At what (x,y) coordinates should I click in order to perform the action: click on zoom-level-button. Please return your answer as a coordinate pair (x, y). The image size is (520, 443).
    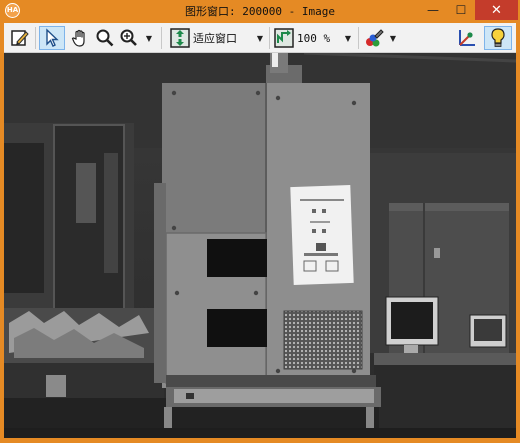
    Looking at the image, I should click on (284, 38).